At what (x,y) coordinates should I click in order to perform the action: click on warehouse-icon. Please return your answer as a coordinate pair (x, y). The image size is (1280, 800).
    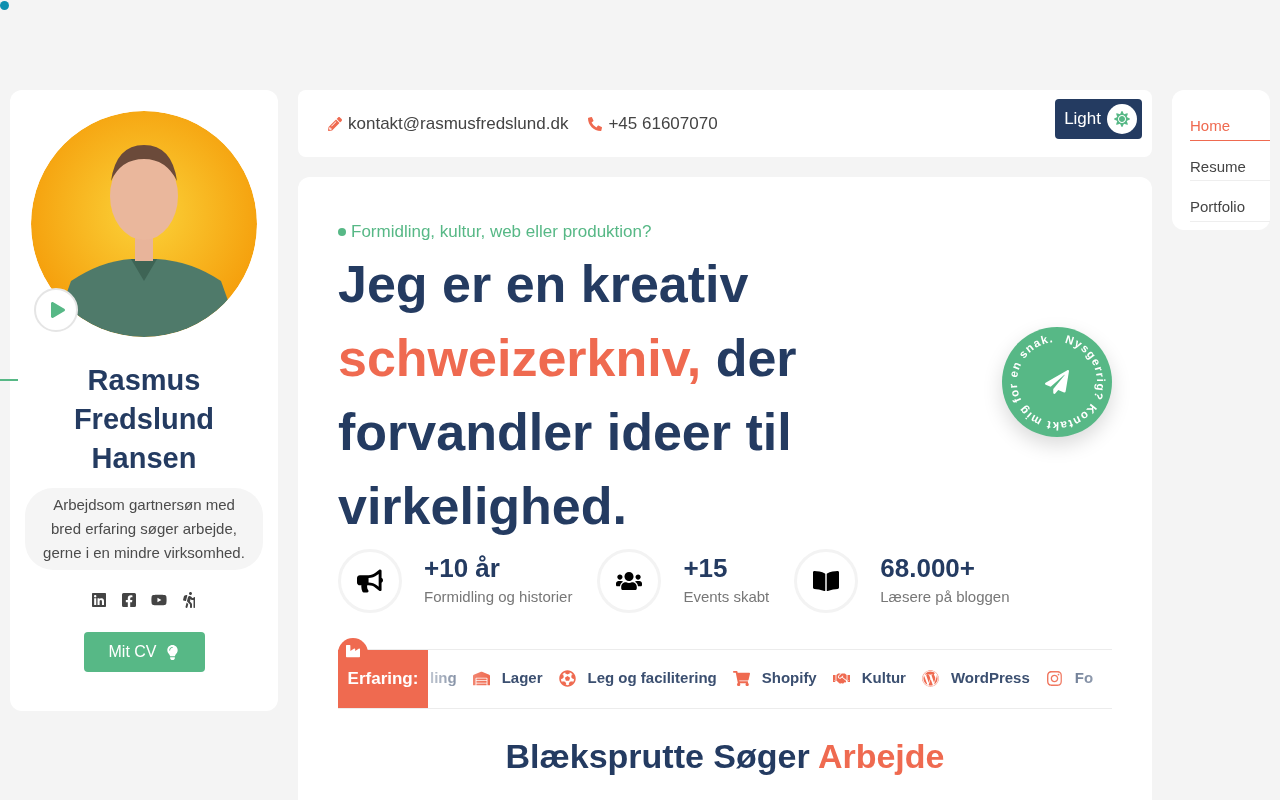
    Looking at the image, I should click on (481, 678).